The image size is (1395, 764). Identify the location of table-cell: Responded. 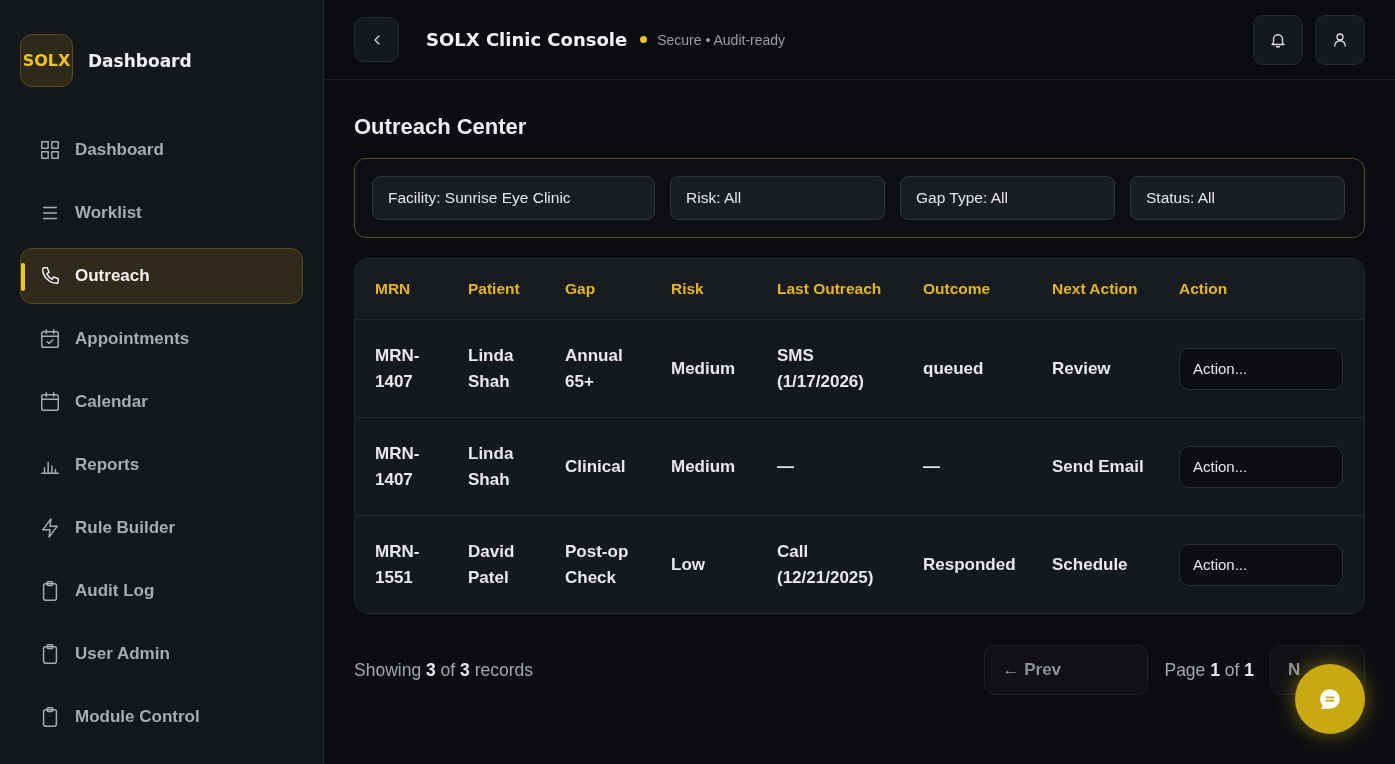
(969, 564).